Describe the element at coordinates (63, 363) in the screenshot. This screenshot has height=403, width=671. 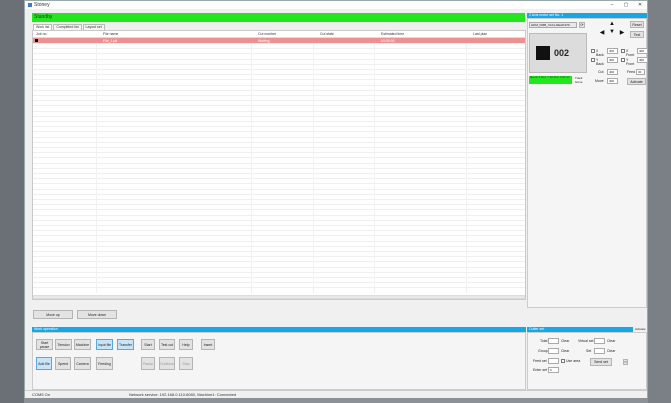
I see `speed-button: Speed` at that location.